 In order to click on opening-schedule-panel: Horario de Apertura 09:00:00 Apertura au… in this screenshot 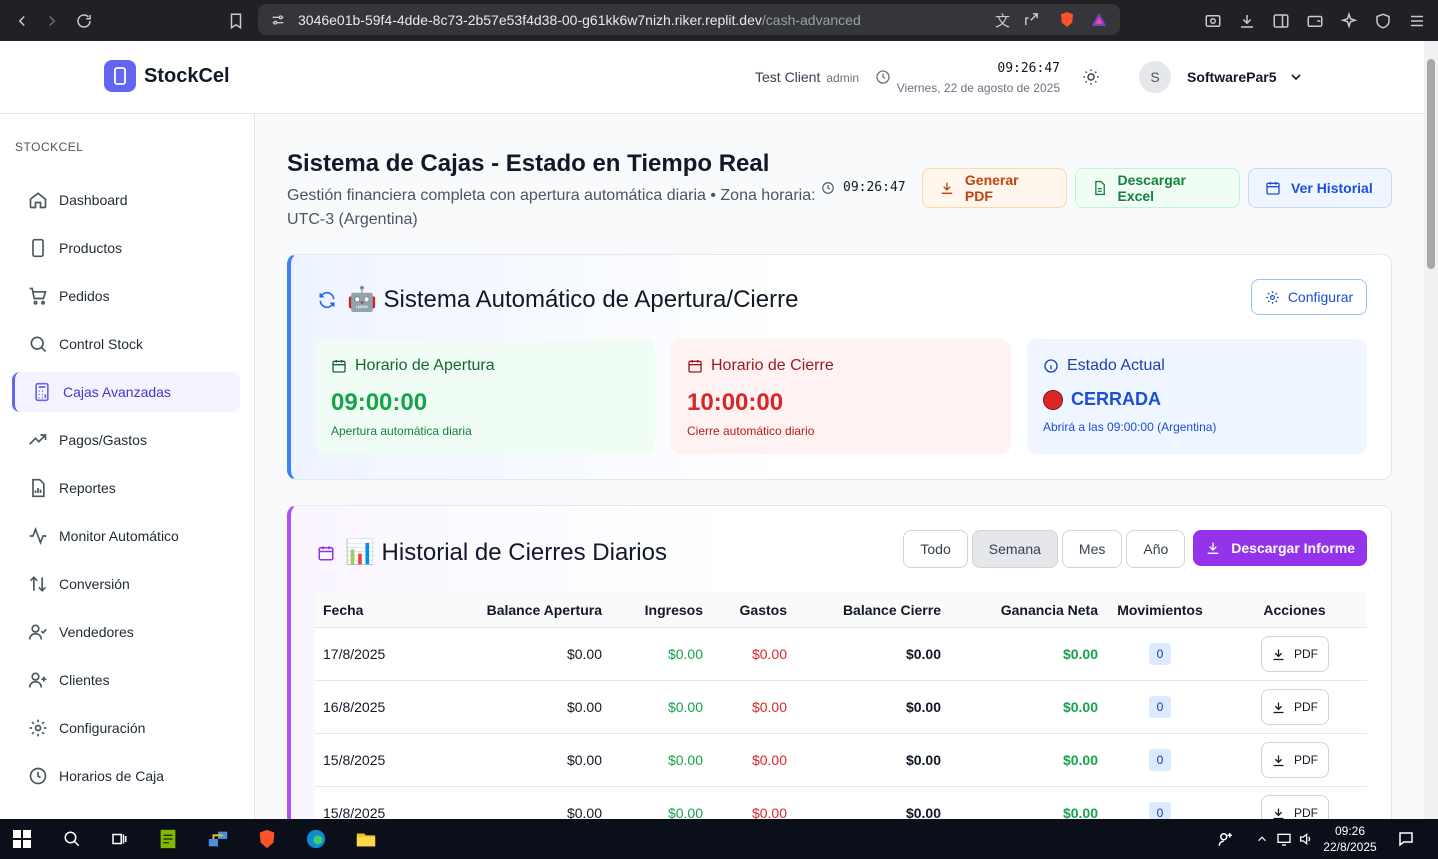, I will do `click(485, 396)`.